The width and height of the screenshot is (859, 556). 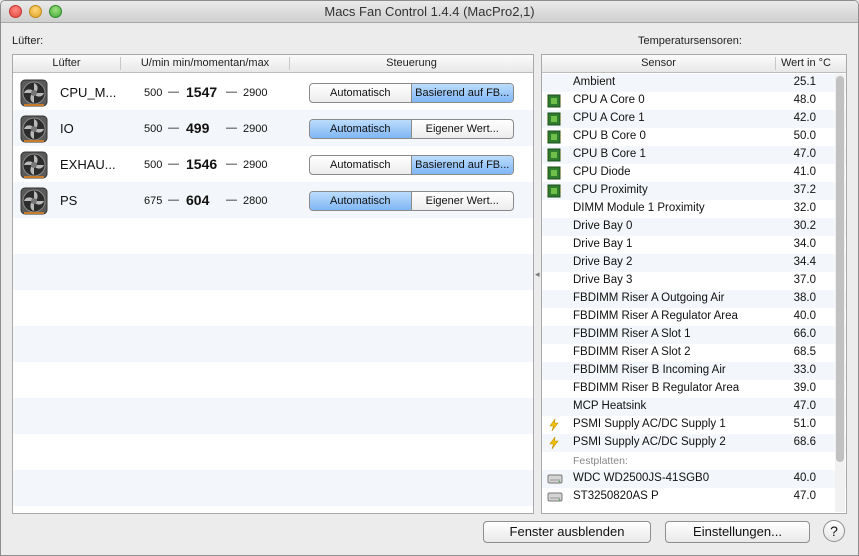 I want to click on sensor-row: Drive Bay 1 34.0, so click(x=694, y=245).